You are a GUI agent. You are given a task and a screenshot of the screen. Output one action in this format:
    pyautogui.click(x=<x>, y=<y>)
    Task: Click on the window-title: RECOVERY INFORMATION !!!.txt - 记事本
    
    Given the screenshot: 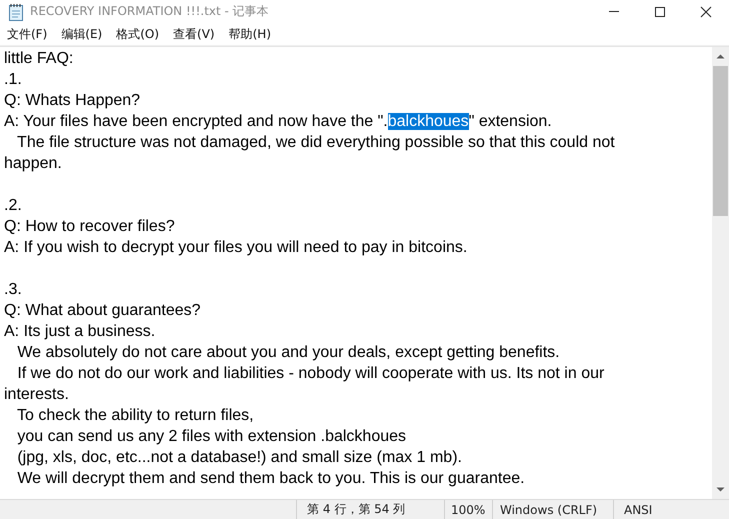 What is the action you would take?
    pyautogui.click(x=149, y=11)
    